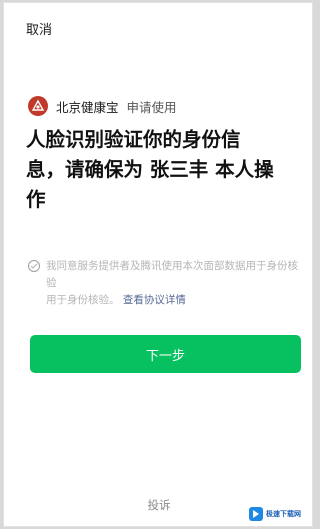 This screenshot has width=320, height=529. Describe the element at coordinates (154, 300) in the screenshot. I see `view-agreement-link: 查看协议详情` at that location.